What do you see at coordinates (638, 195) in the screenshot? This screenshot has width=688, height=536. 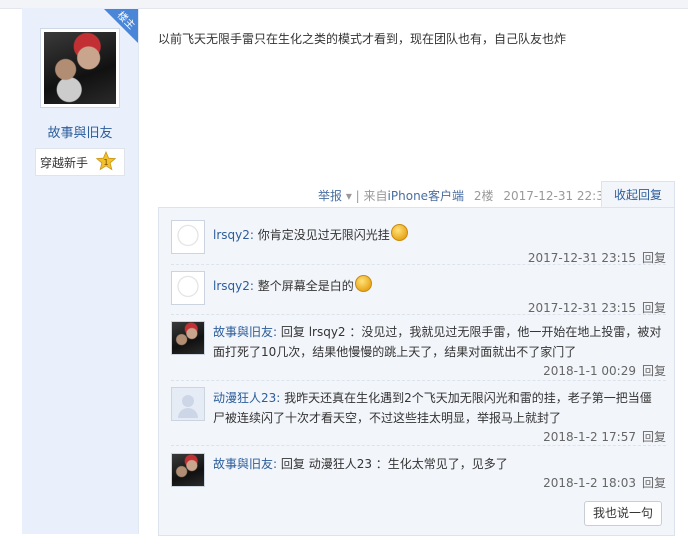 I see `collapse-replies-tab: 收起回复` at bounding box center [638, 195].